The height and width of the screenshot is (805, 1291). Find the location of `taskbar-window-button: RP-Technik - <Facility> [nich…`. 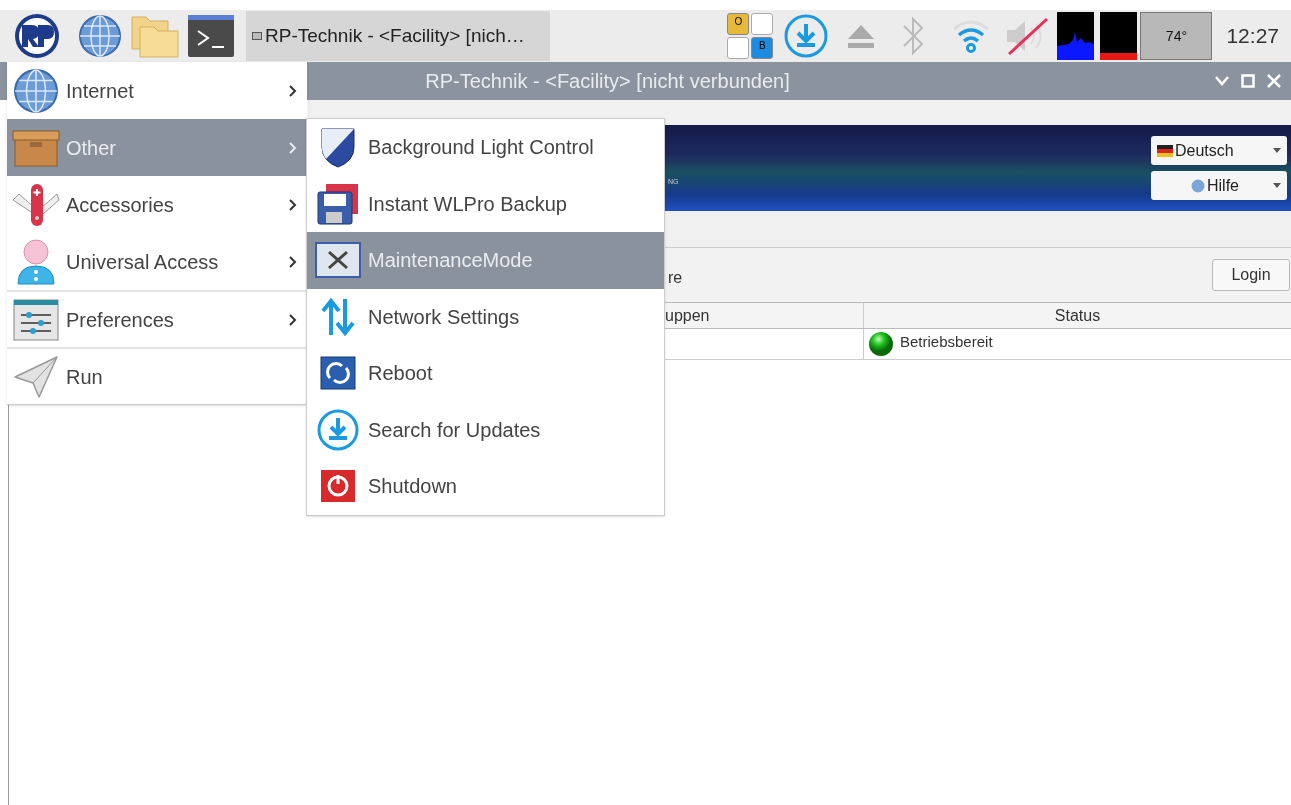

taskbar-window-button: RP-Technik - <Facility> [nich… is located at coordinates (398, 36).